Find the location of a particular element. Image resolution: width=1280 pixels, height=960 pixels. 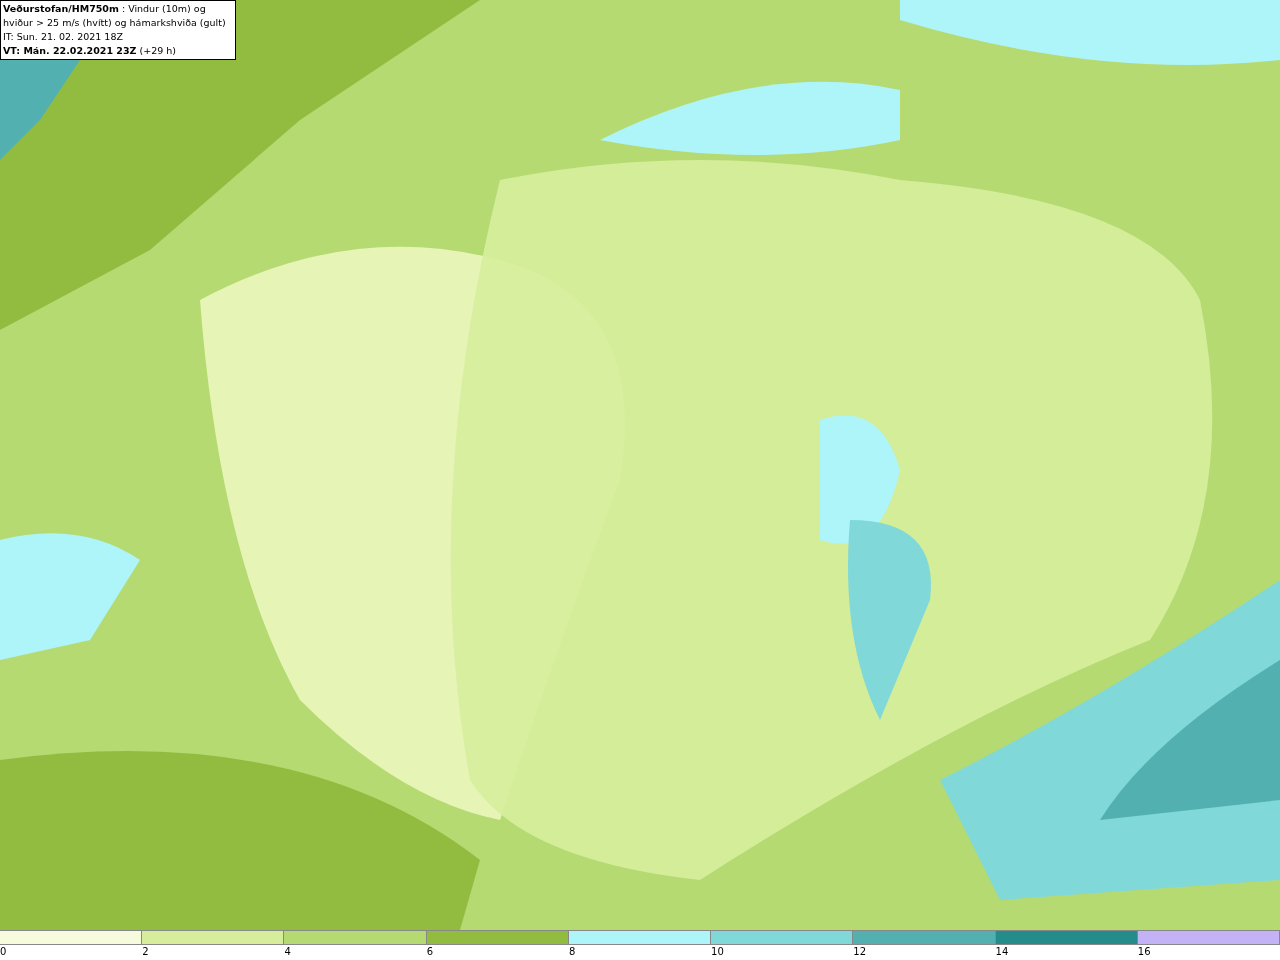

legend-tick-label: 0 is located at coordinates (3, 952).